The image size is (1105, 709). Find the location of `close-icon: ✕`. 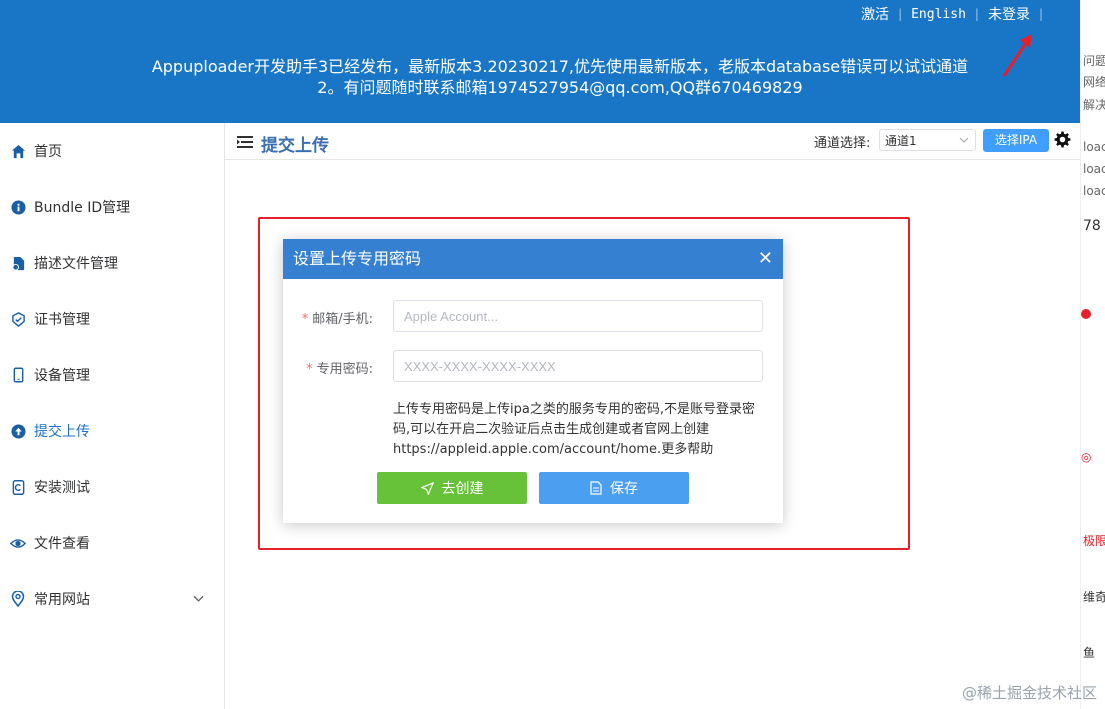

close-icon: ✕ is located at coordinates (765, 259).